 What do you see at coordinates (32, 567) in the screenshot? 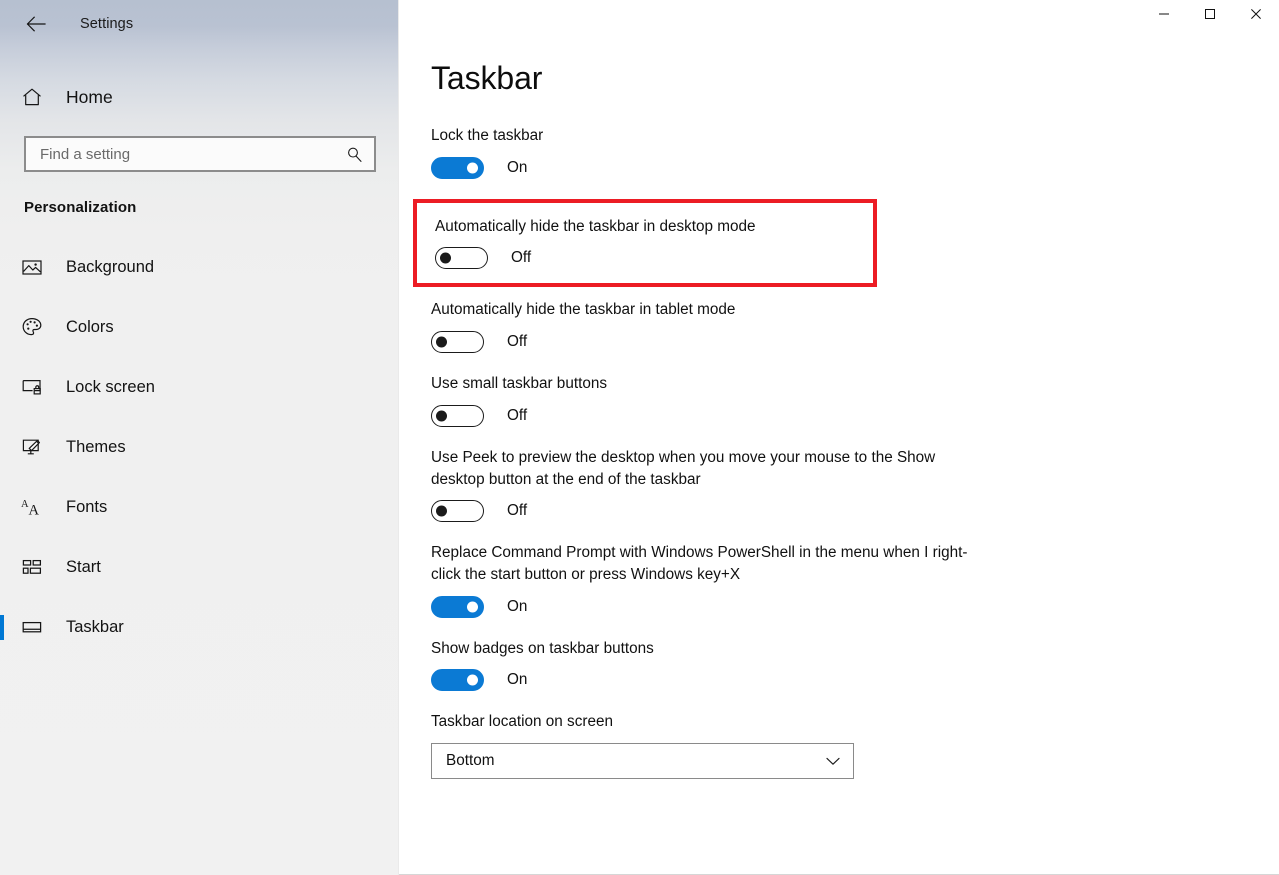
I see `start-tiles-icon` at bounding box center [32, 567].